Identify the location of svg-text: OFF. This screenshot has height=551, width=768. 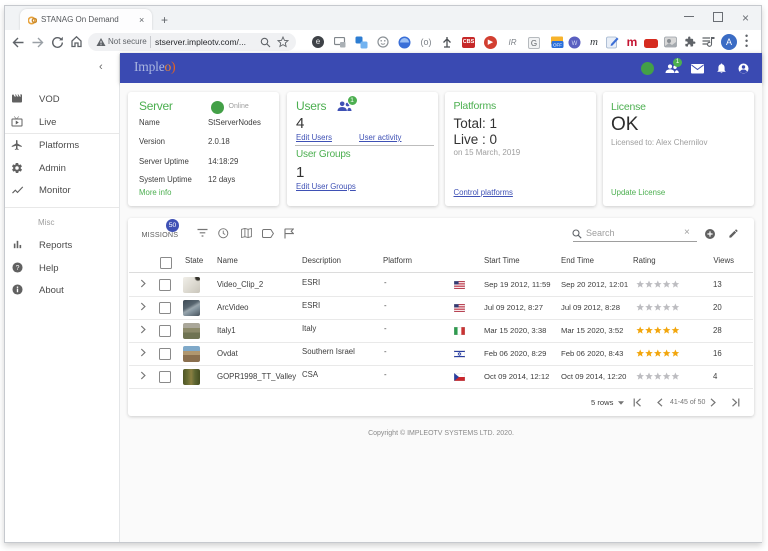
(557, 45).